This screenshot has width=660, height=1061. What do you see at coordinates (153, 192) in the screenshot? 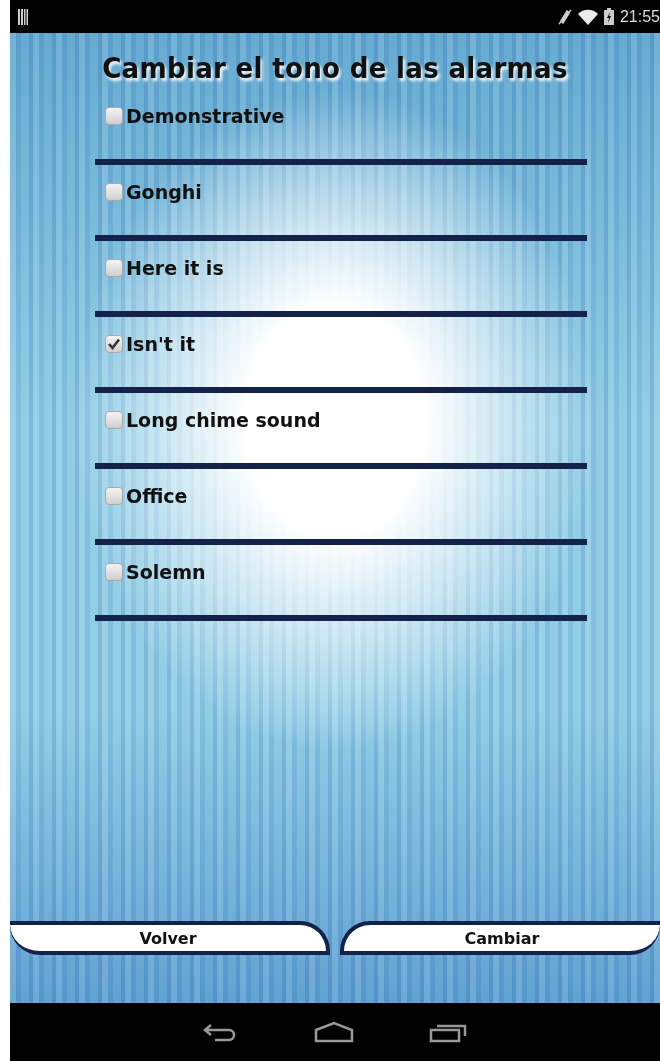
I see `tone-option: Gonghi` at bounding box center [153, 192].